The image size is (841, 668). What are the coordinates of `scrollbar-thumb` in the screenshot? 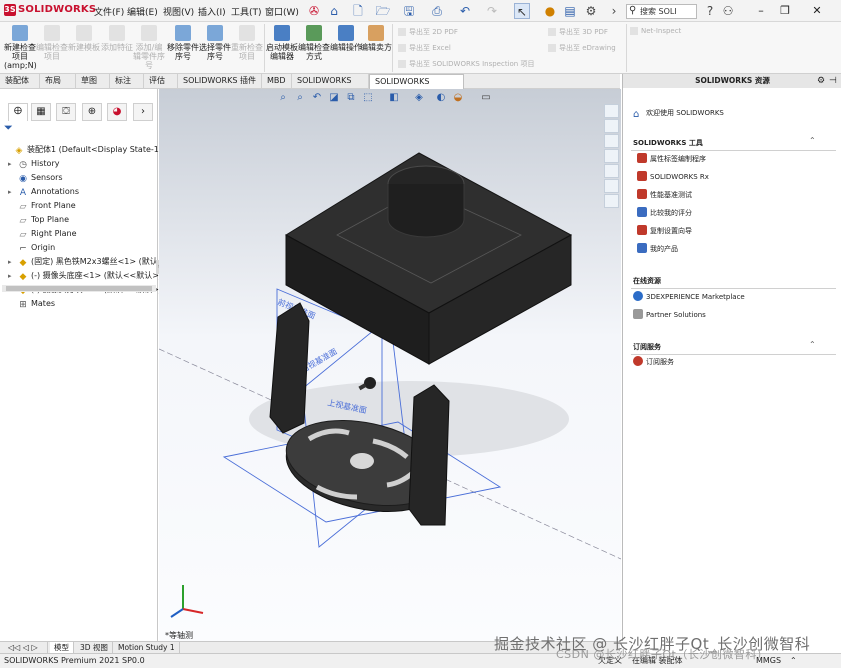 It's located at (79, 288).